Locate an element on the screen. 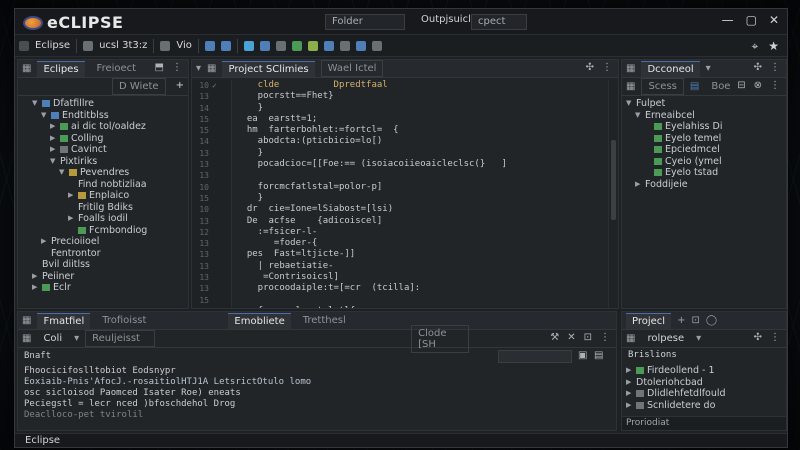 This screenshot has height=450, width=800. pin-icon: ⊡ is located at coordinates (588, 337).